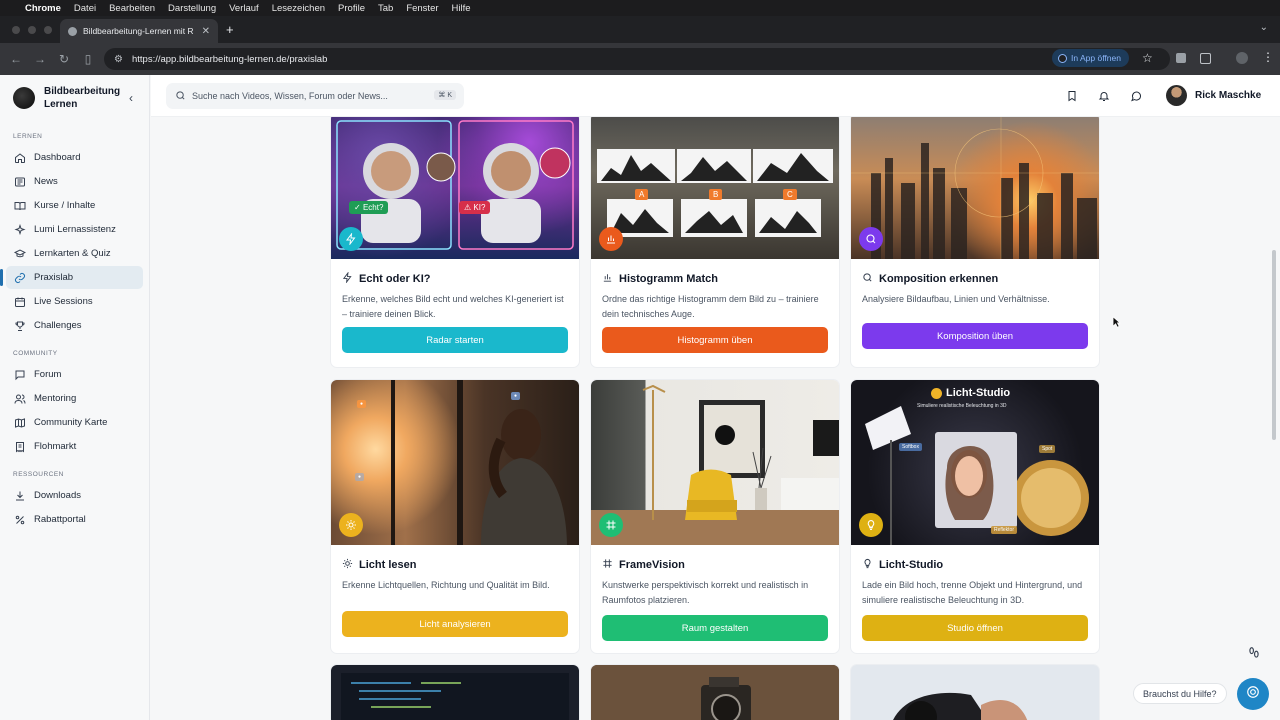  What do you see at coordinates (88, 59) in the screenshot?
I see `sidepanel-icon: ▯` at bounding box center [88, 59].